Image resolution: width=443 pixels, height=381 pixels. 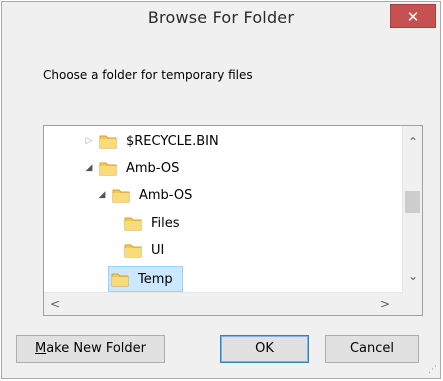 I want to click on dialog-title: Browse For Folder, so click(x=221, y=17).